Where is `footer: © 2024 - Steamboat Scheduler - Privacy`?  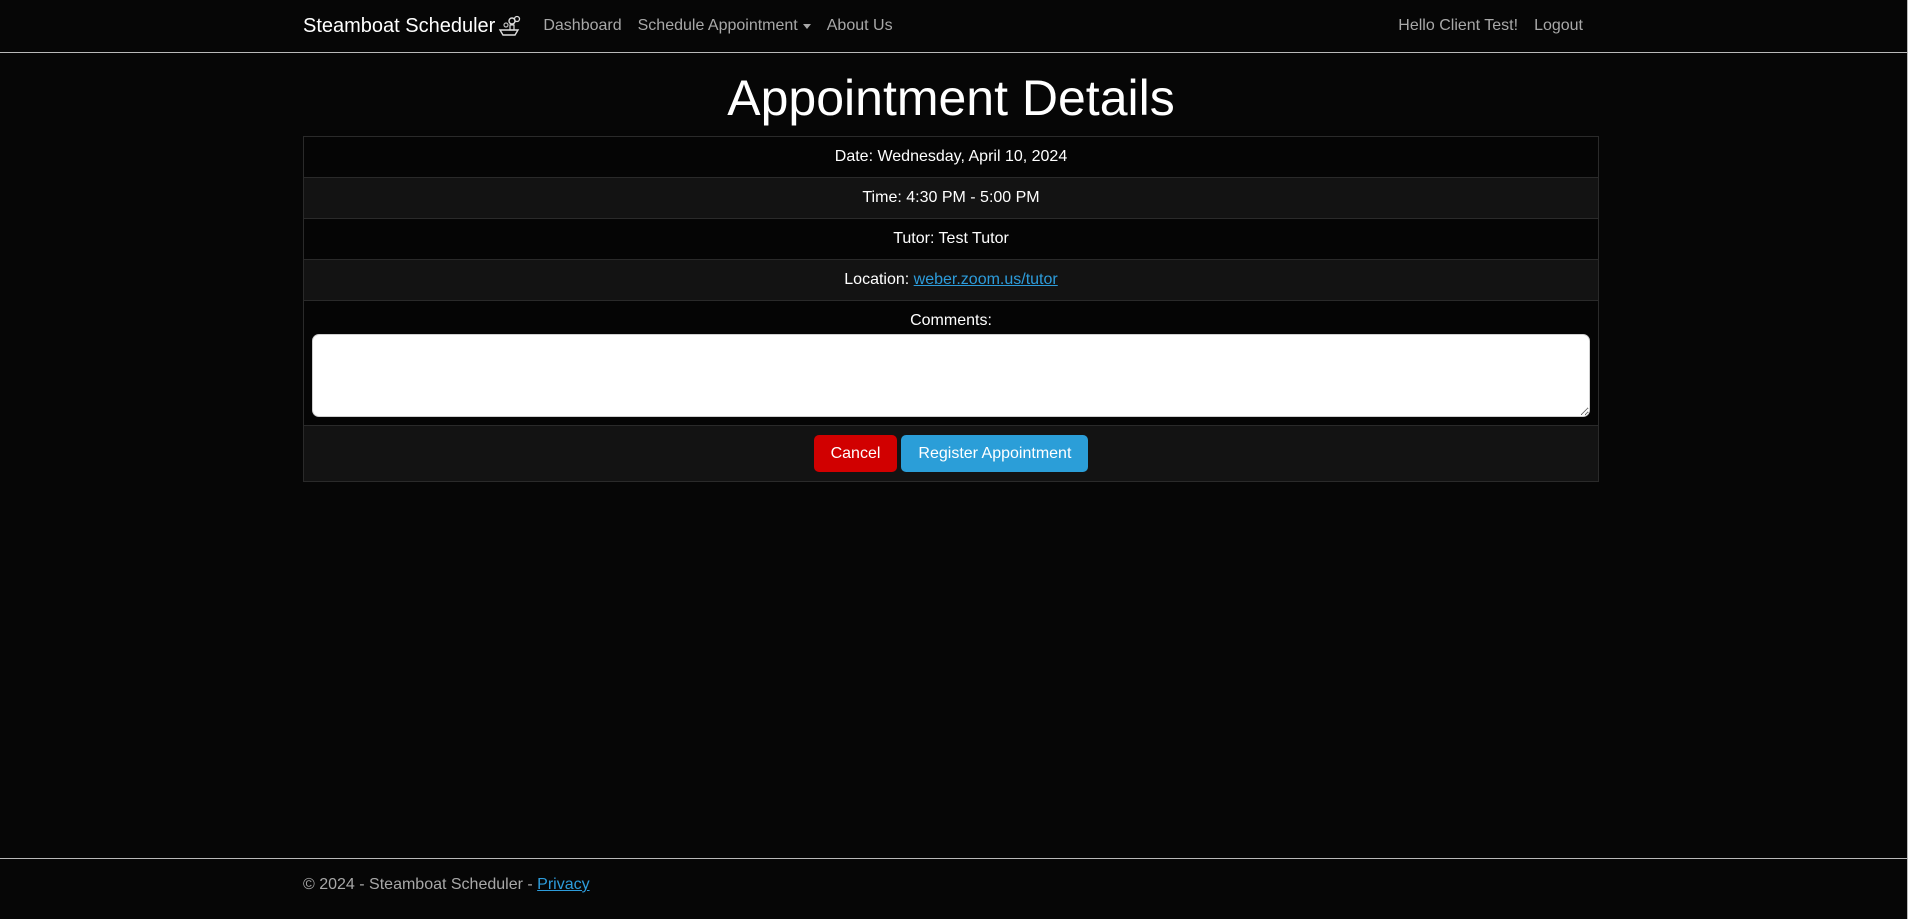 footer: © 2024 - Steamboat Scheduler - Privacy is located at coordinates (954, 888).